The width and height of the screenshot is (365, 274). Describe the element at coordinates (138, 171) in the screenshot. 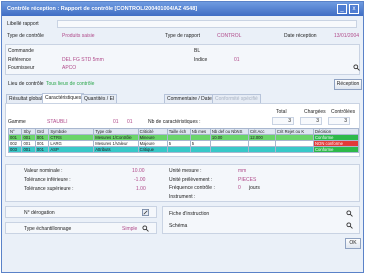

I see `nominale-value: 10.00` at that location.